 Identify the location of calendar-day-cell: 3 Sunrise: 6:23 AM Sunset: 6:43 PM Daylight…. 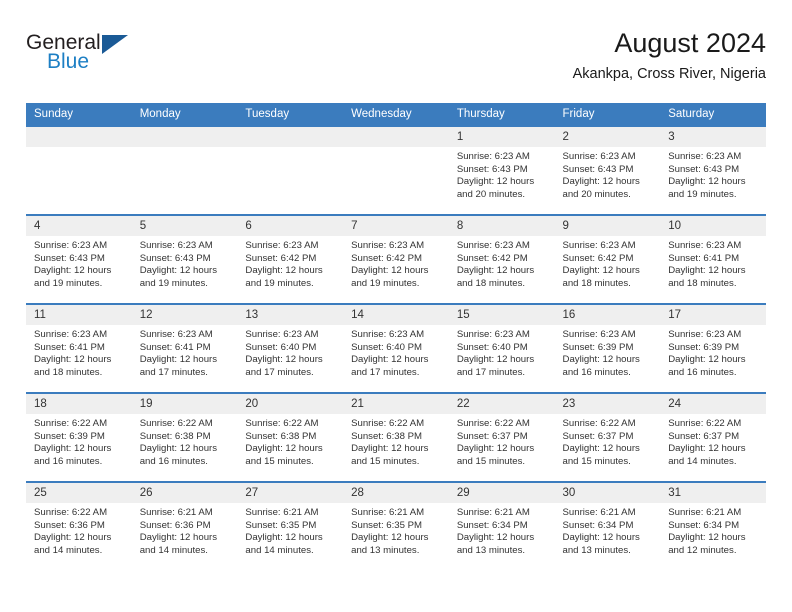
(713, 170).